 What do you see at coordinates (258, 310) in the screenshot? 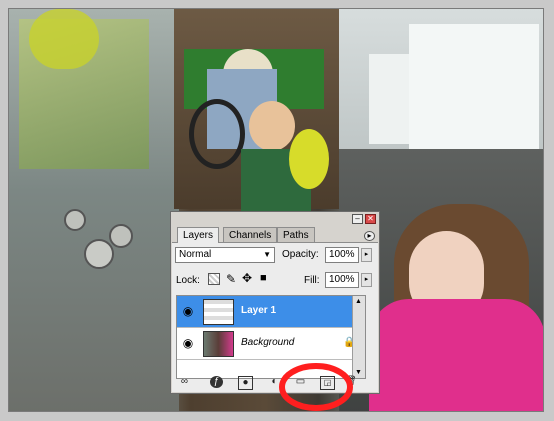
I see `layer-name: Layer 1` at bounding box center [258, 310].